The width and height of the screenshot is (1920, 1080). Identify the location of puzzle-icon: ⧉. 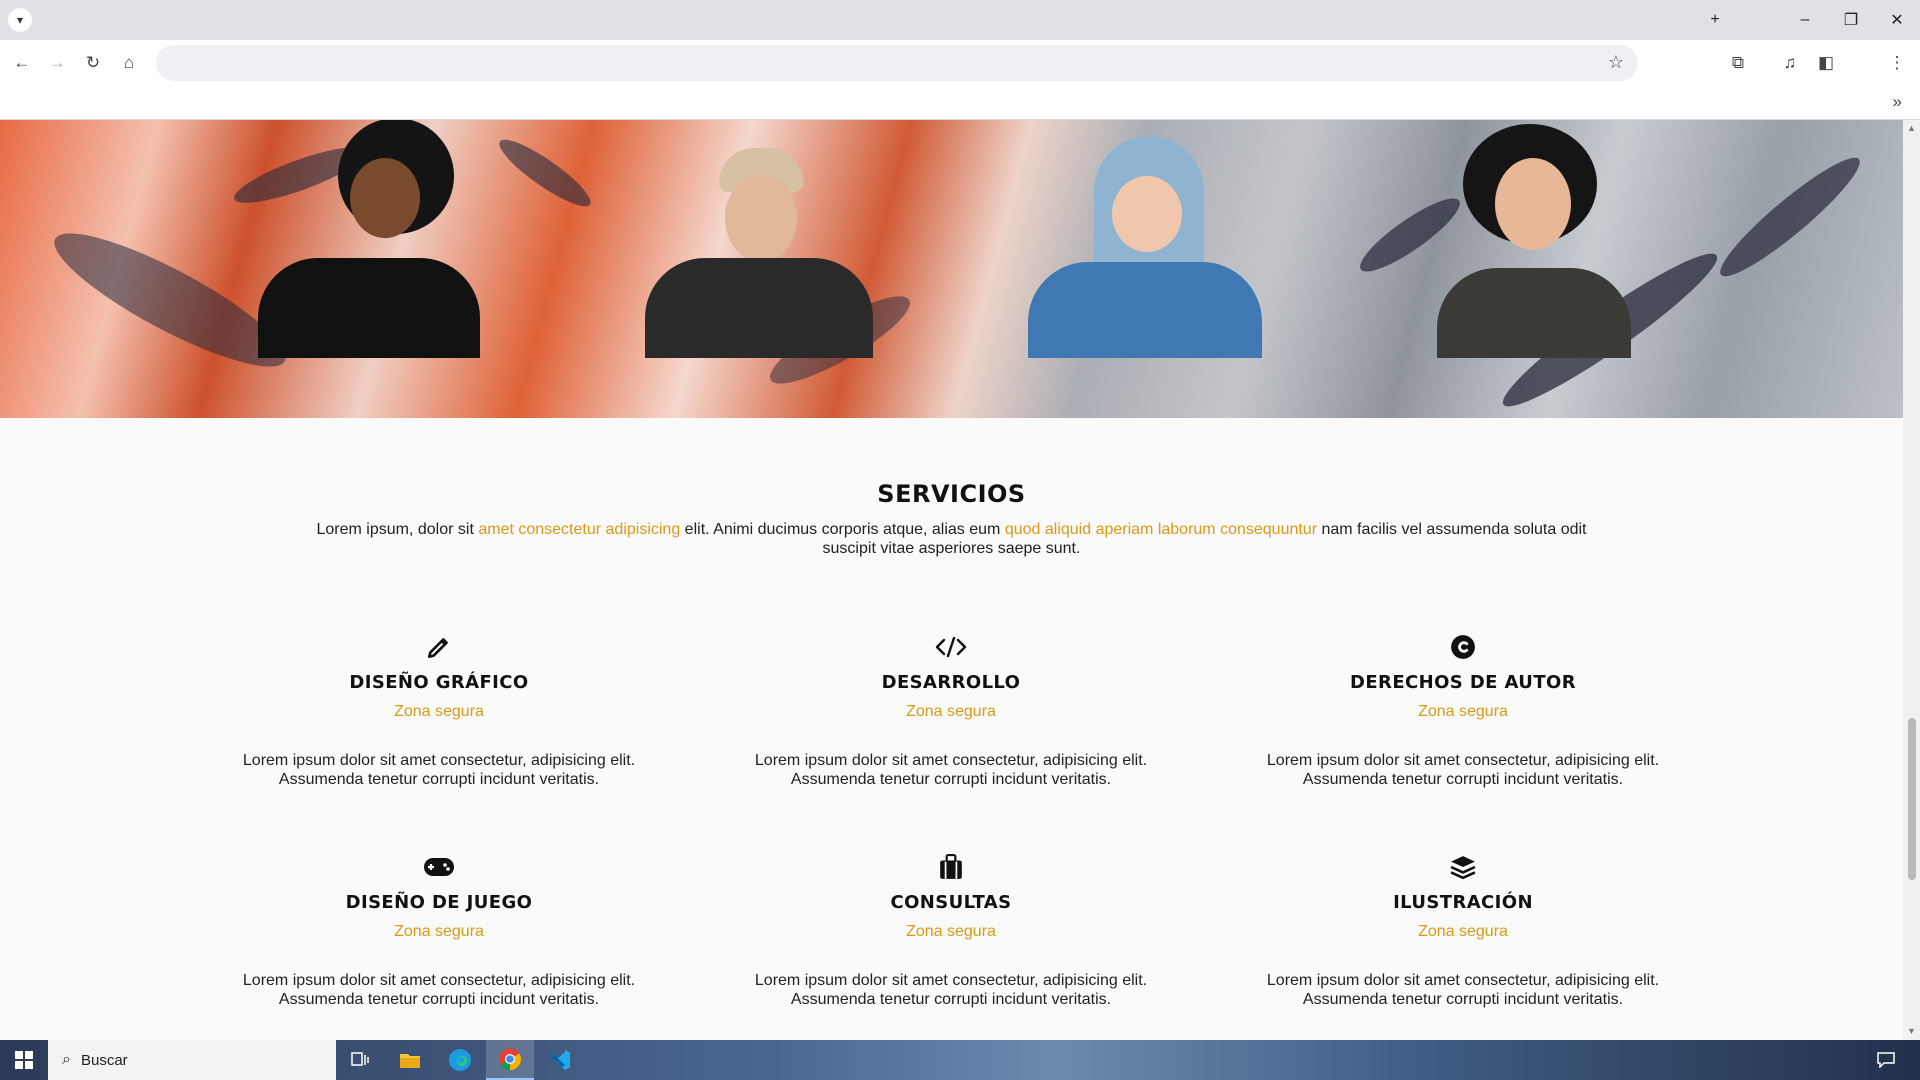
(1738, 62).